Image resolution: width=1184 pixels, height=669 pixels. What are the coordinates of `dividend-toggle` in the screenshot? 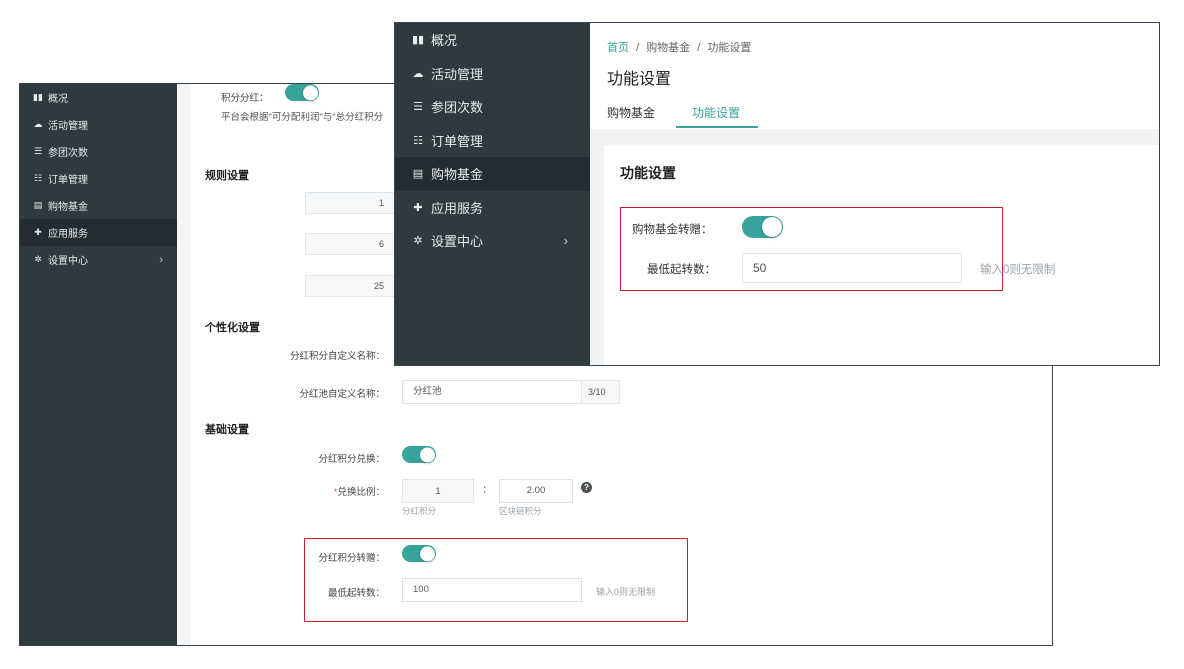 It's located at (302, 92).